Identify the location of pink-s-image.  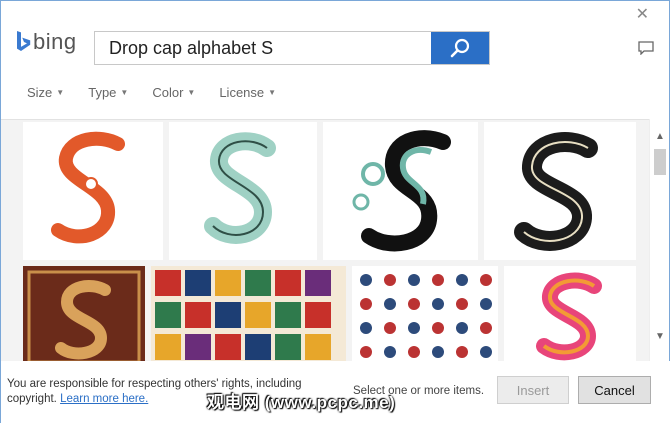
(569, 316).